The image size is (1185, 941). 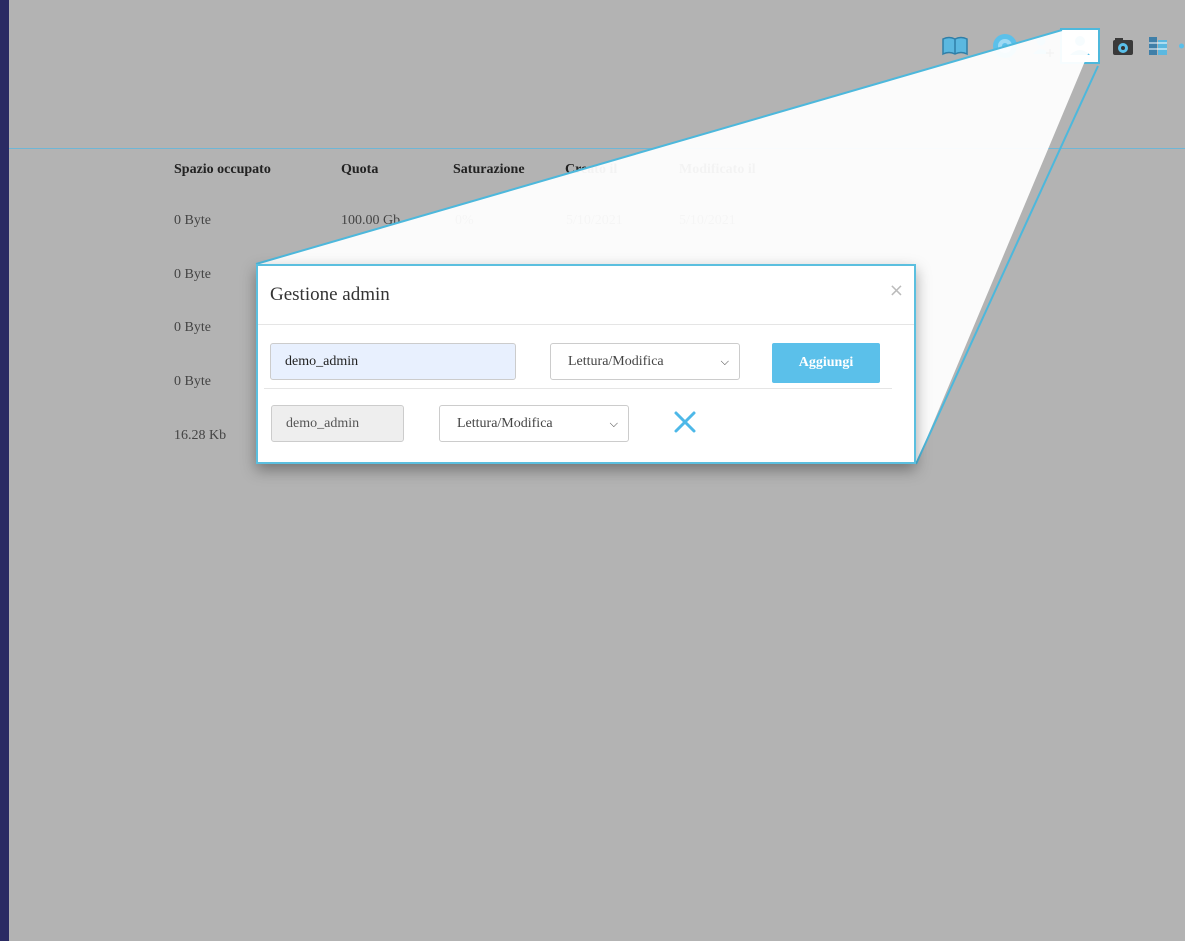 What do you see at coordinates (594, 220) in the screenshot?
I see `table-cell-creato: 5/10/2021` at bounding box center [594, 220].